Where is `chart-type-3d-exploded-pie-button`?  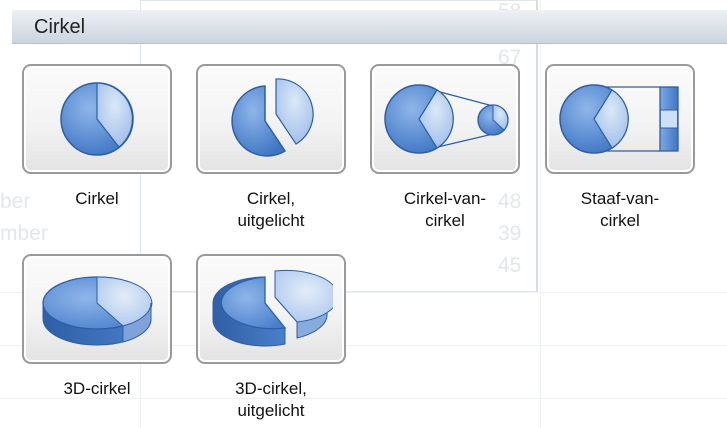 chart-type-3d-exploded-pie-button is located at coordinates (271, 309).